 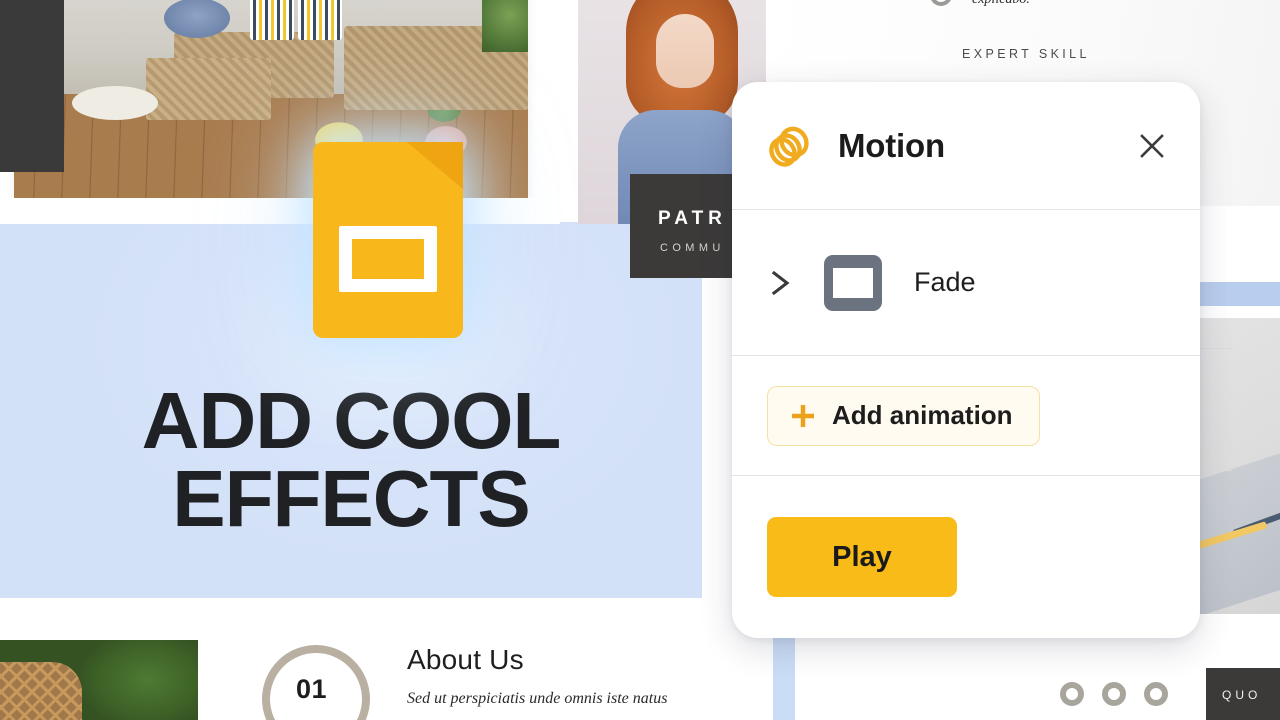 I want to click on play-row: Play, so click(x=966, y=557).